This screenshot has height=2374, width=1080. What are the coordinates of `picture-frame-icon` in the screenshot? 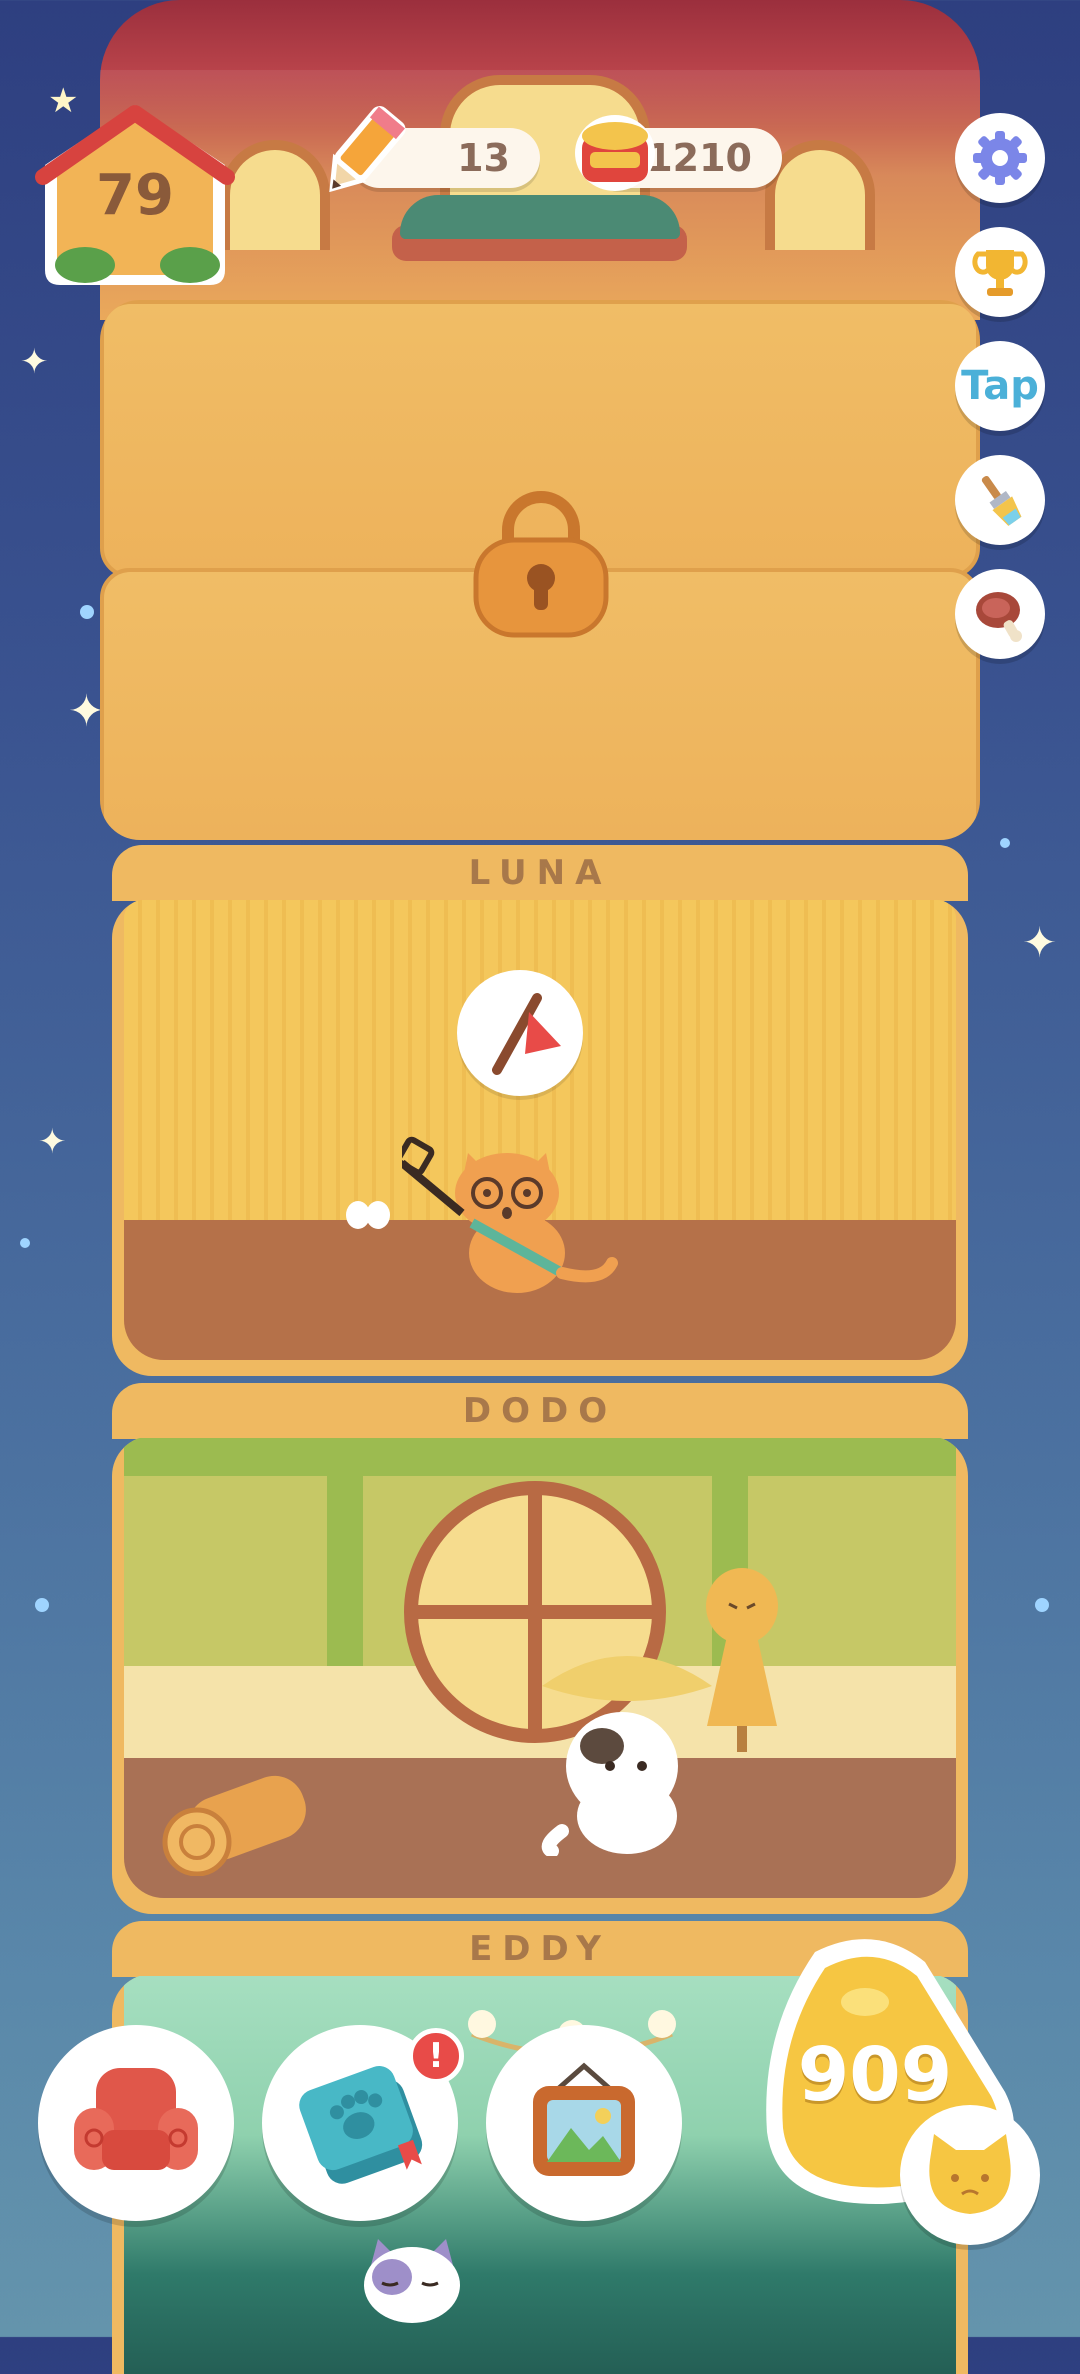 It's located at (584, 2119).